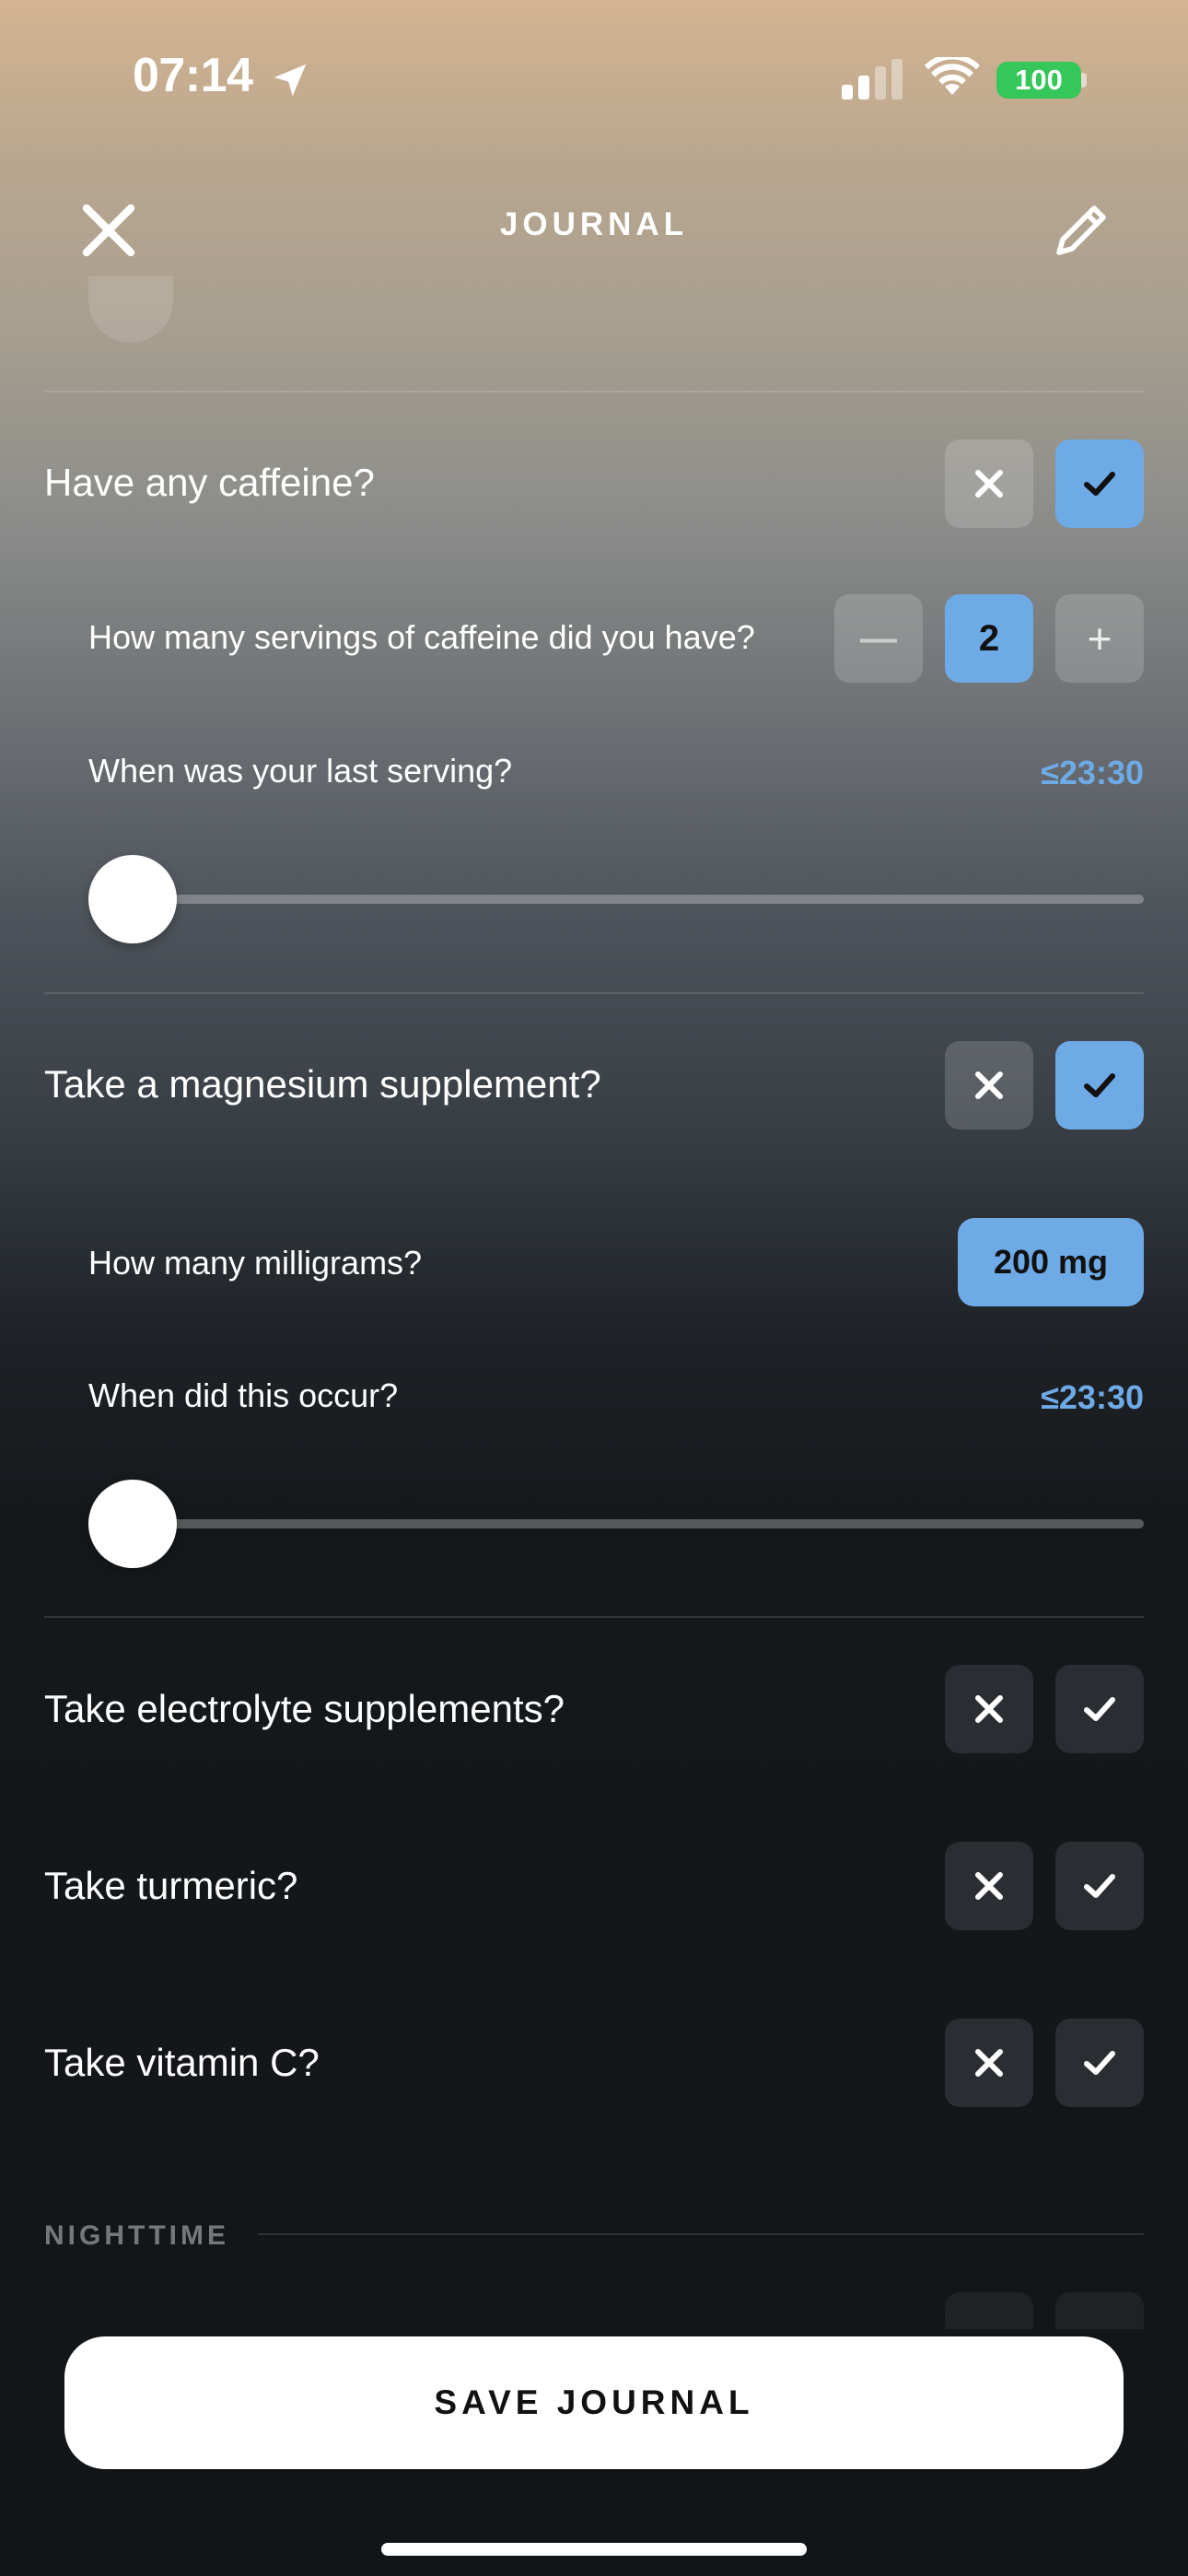 This screenshot has width=1188, height=2576. I want to click on cellular-signal-icon, so click(872, 79).